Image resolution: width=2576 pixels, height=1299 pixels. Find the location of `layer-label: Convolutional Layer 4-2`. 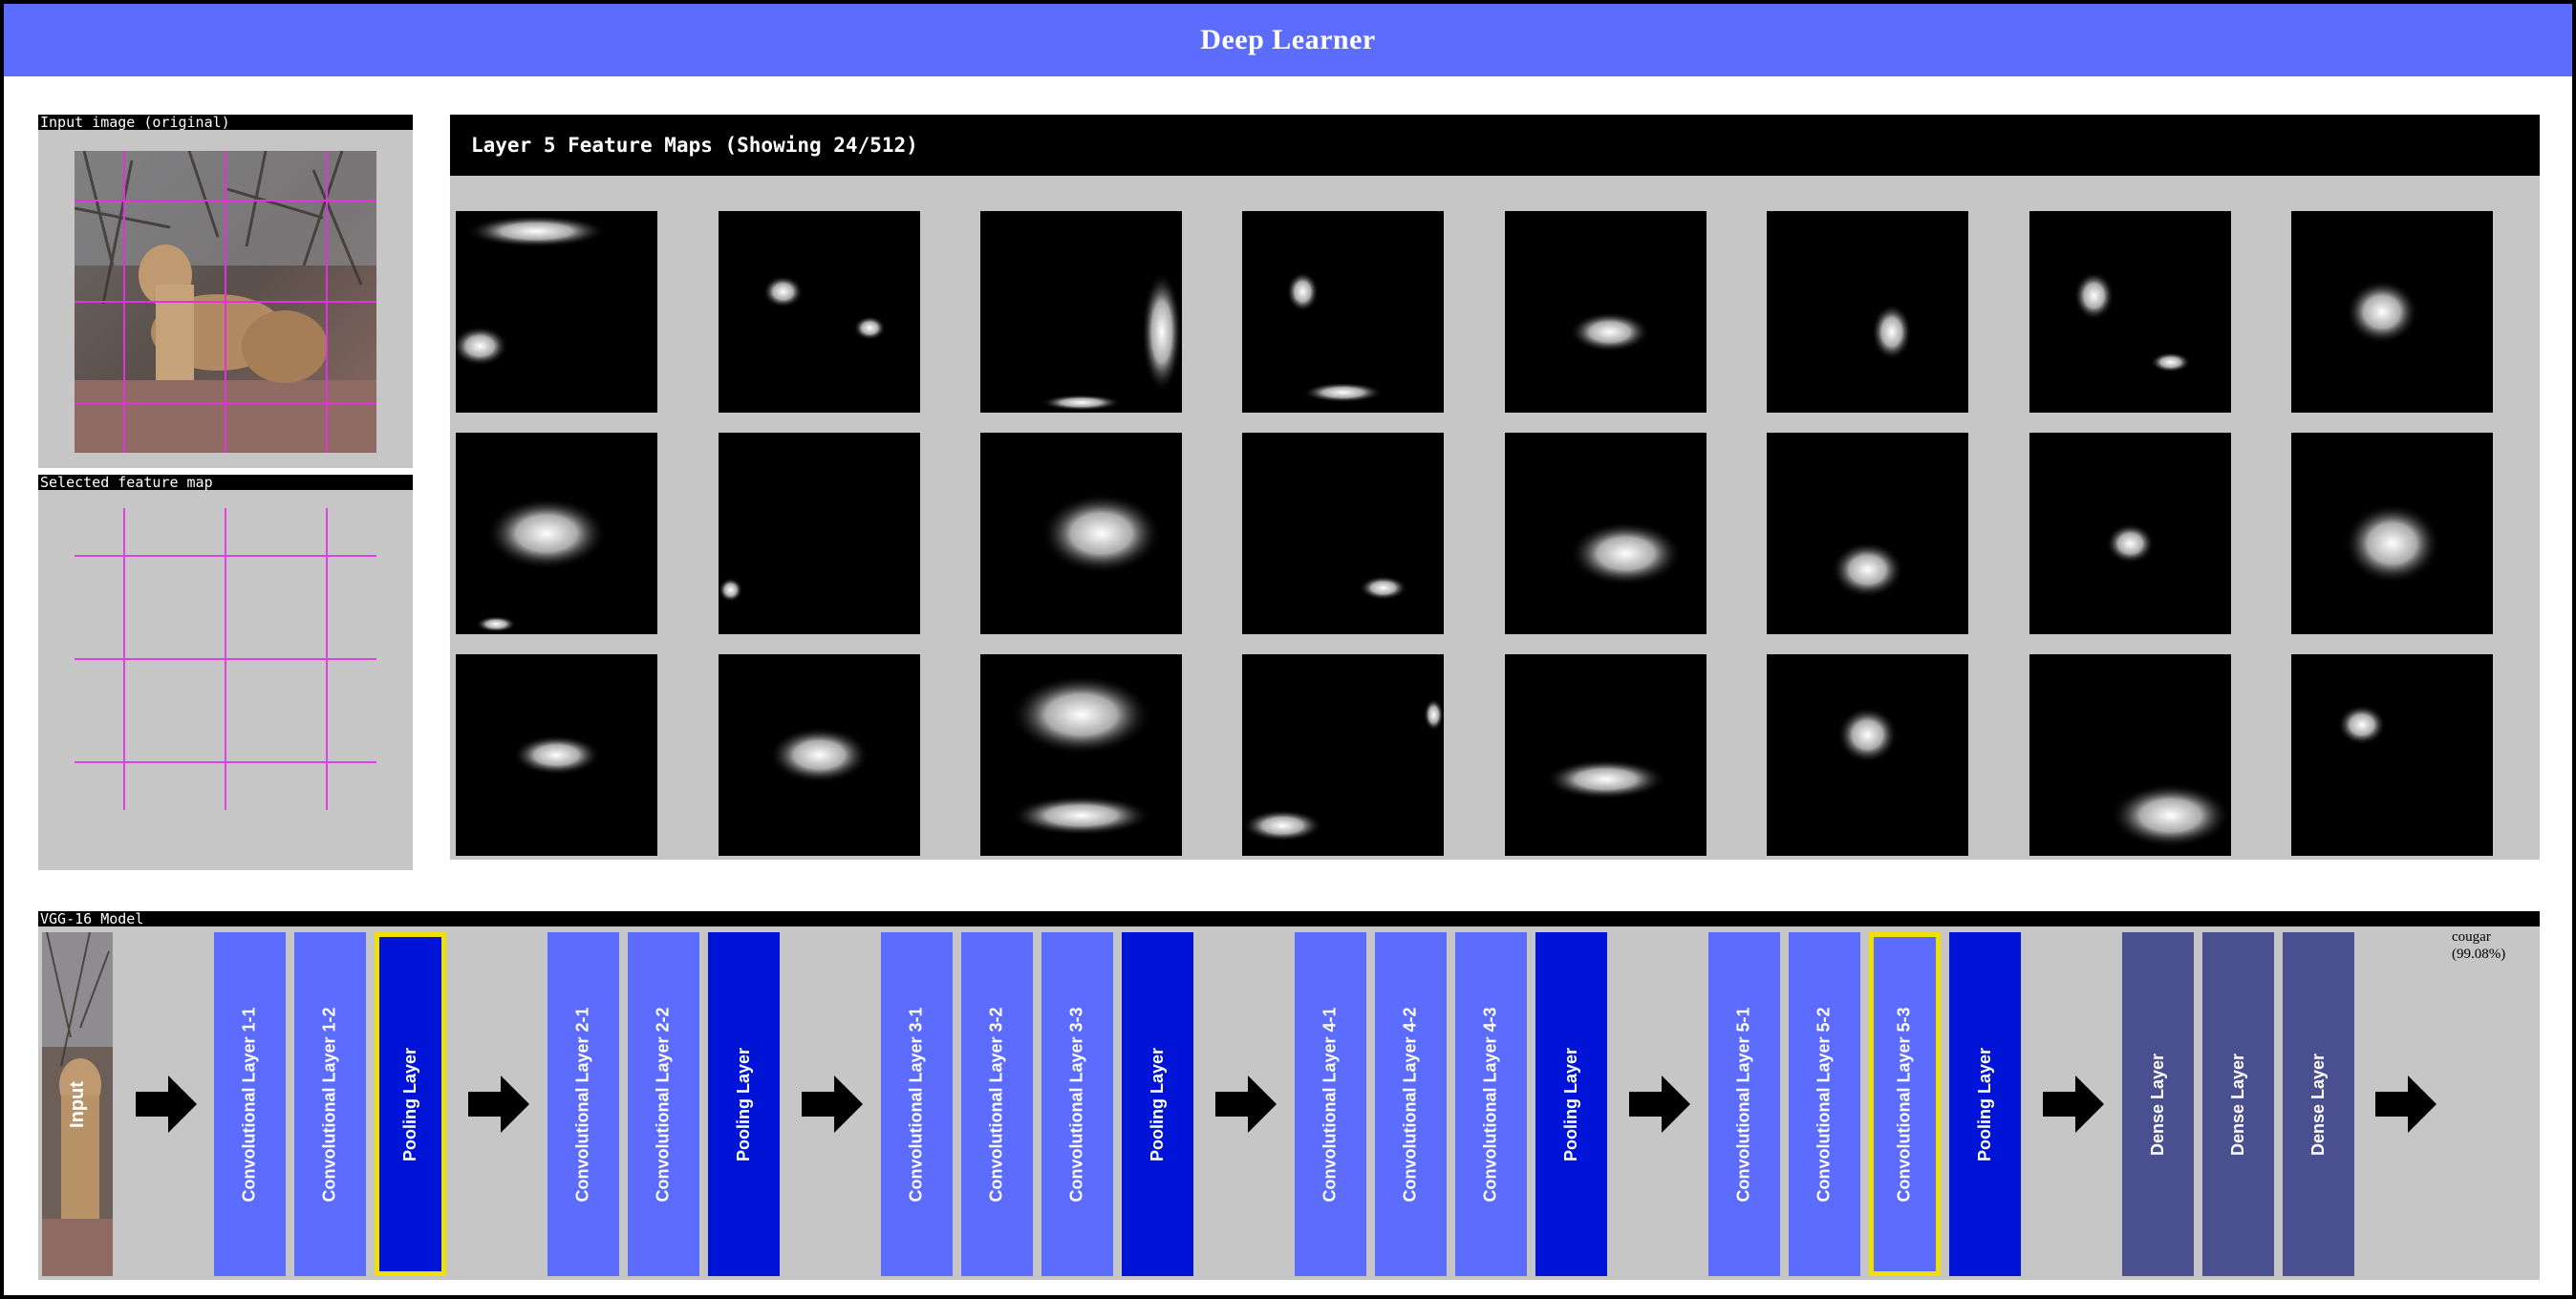

layer-label: Convolutional Layer 4-2 is located at coordinates (1411, 1104).